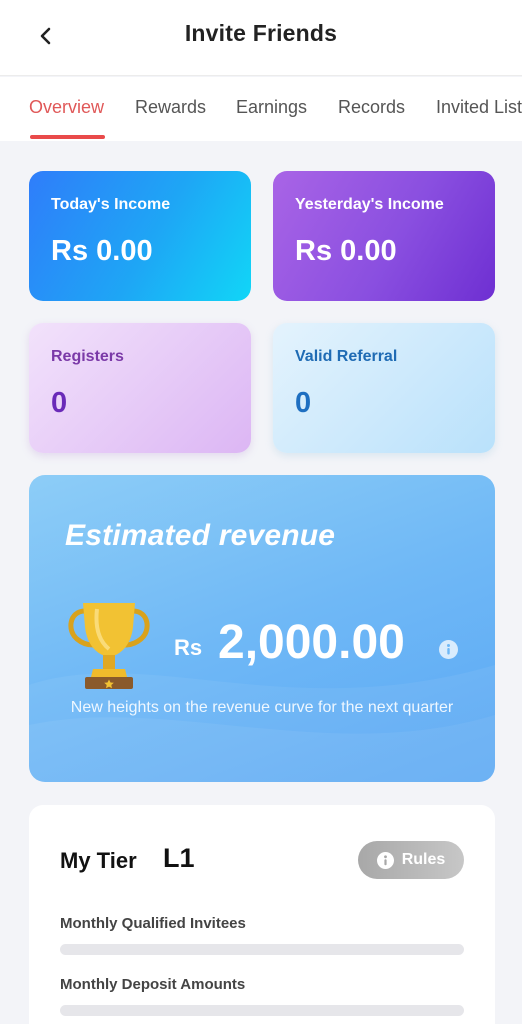 Image resolution: width=522 pixels, height=1024 pixels. Describe the element at coordinates (384, 388) in the screenshot. I see `valid-referral-card: Valid Referral 0` at that location.